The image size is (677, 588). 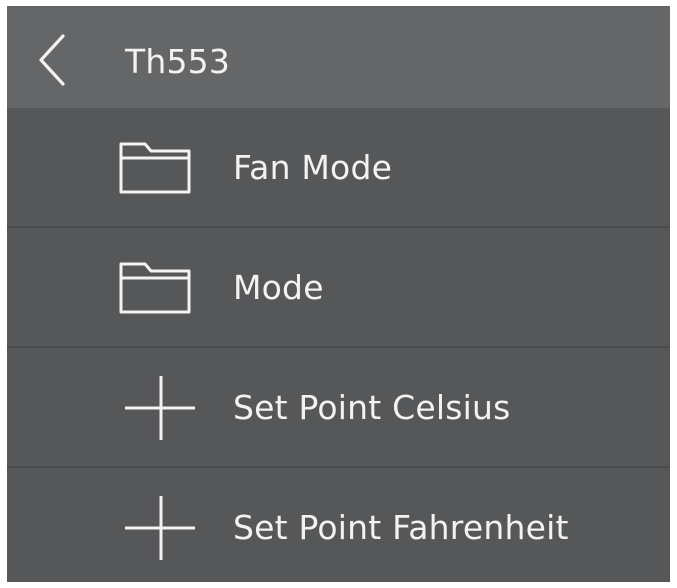 What do you see at coordinates (372, 407) in the screenshot?
I see `list-item-label: Set Point Celsius` at bounding box center [372, 407].